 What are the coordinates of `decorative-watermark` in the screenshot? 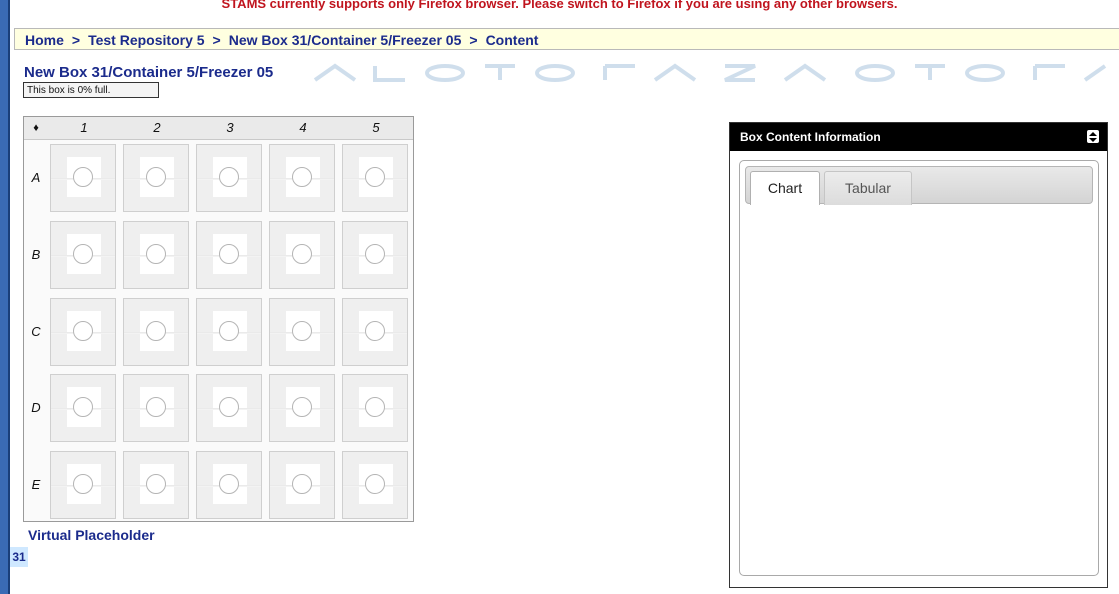 It's located at (710, 72).